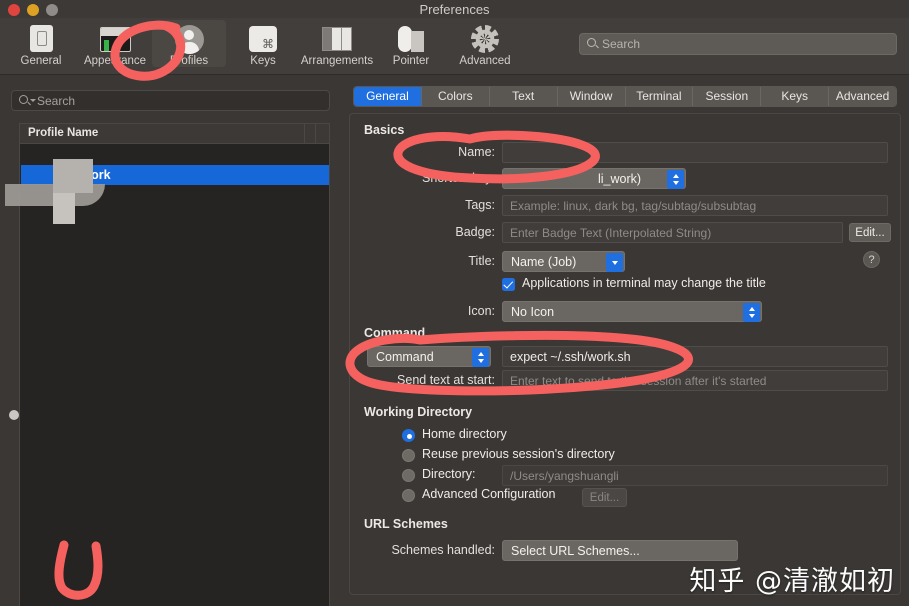  Describe the element at coordinates (564, 476) in the screenshot. I see `directory-placeholder: /Users/yangshuangli` at that location.